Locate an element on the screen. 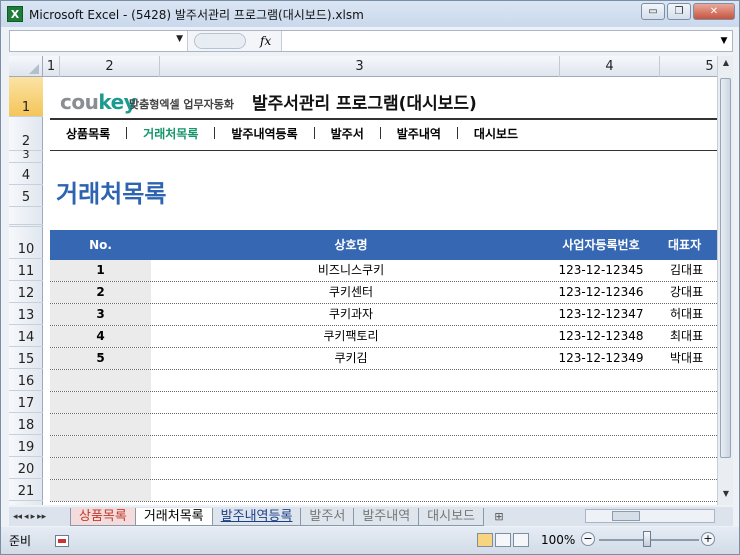  close-button: ✕ is located at coordinates (714, 11).